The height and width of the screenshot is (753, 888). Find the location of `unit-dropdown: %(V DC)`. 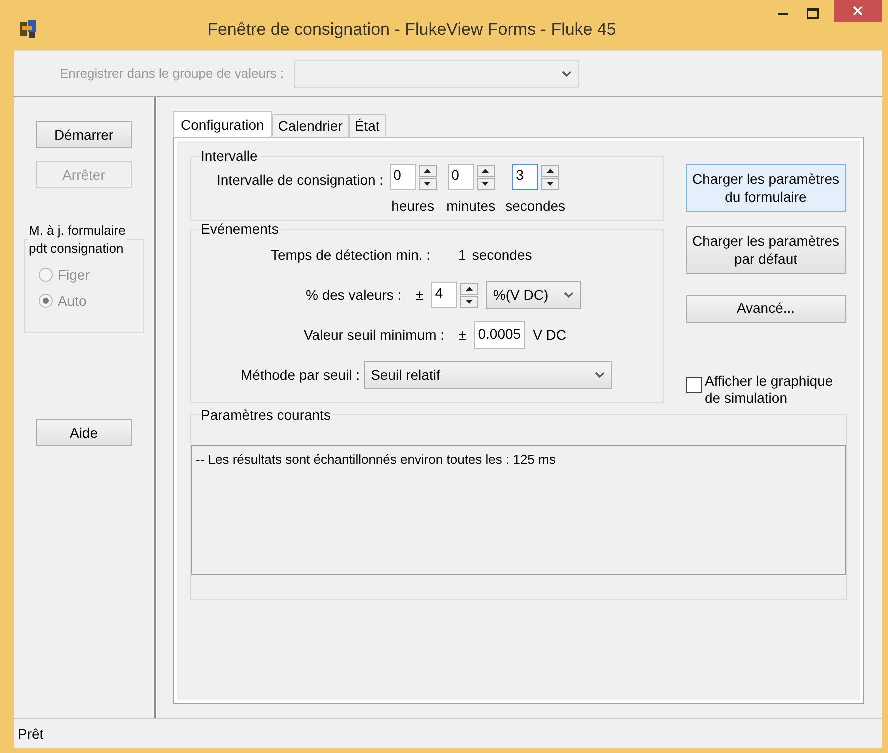

unit-dropdown: %(V DC) is located at coordinates (534, 295).